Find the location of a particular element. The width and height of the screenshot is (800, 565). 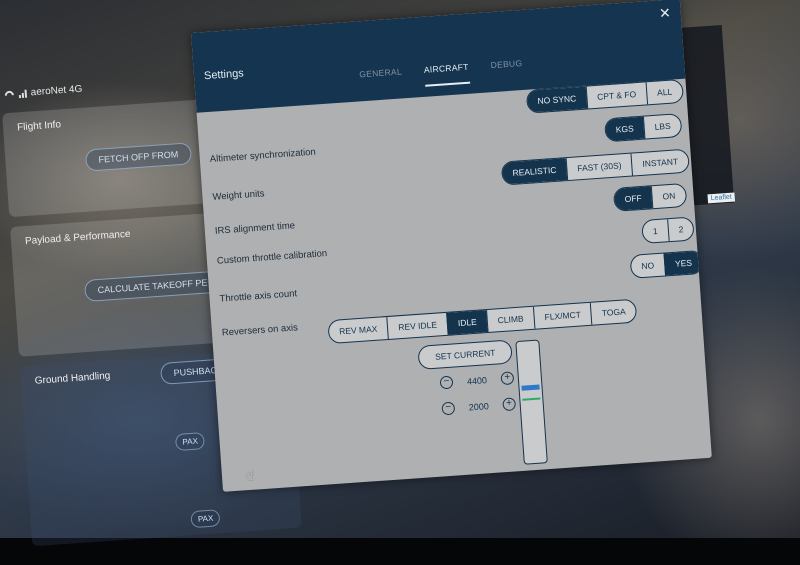

dialog-title: Settings is located at coordinates (224, 75).